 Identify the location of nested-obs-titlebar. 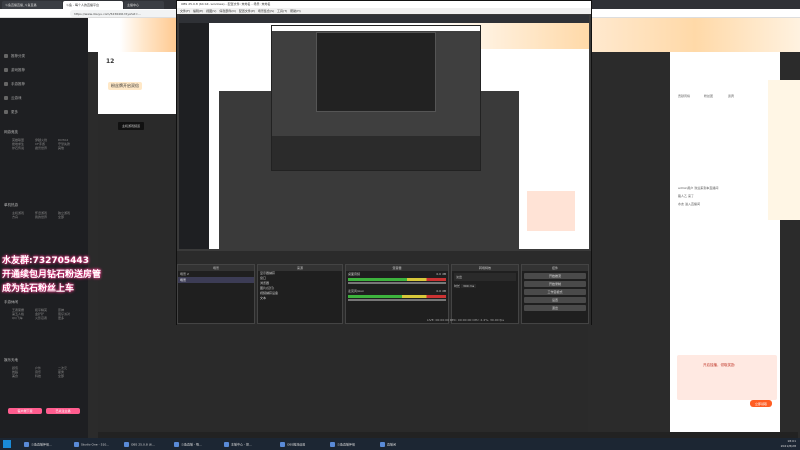
(376, 28).